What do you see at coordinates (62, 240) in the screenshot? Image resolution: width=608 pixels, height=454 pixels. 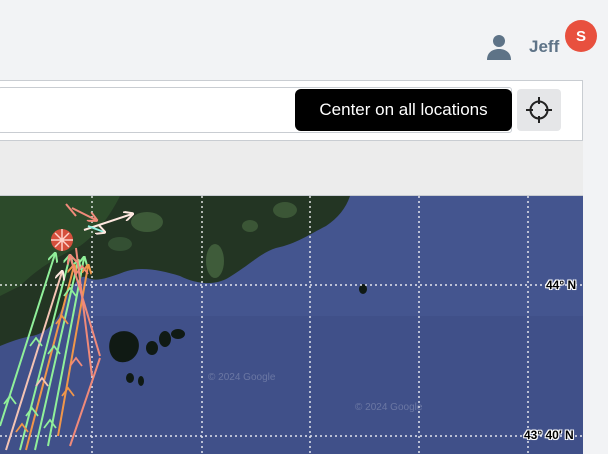 I see `location-marker-cluster` at bounding box center [62, 240].